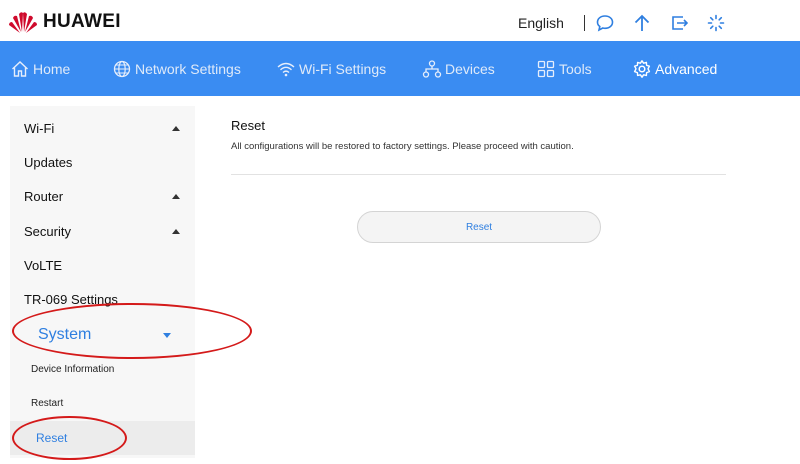 This screenshot has height=464, width=800. What do you see at coordinates (642, 68) in the screenshot?
I see `gear-icon` at bounding box center [642, 68].